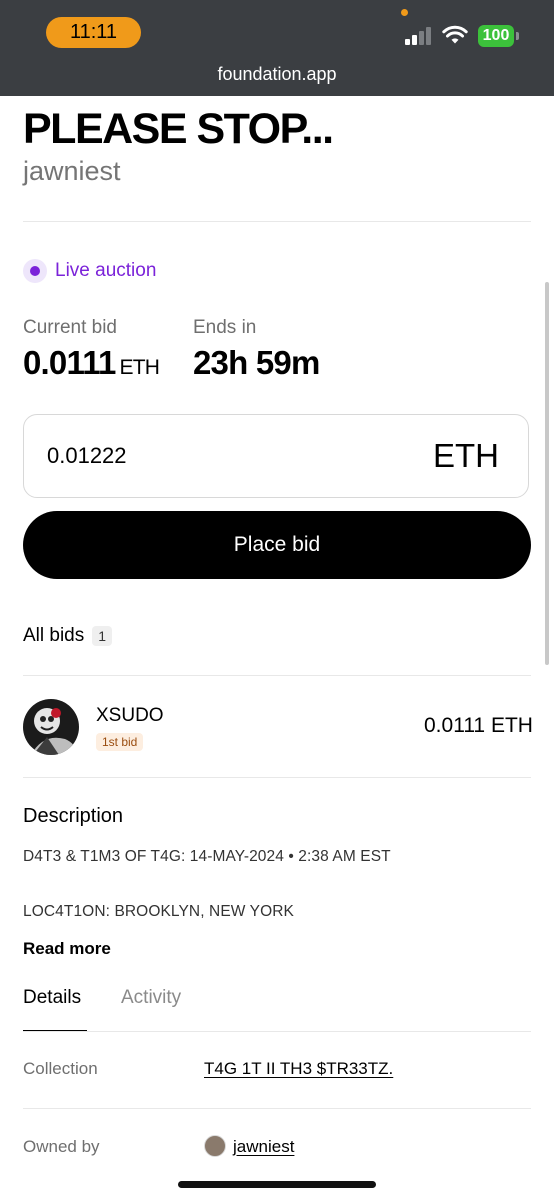  I want to click on collection-label: Collection, so click(60, 1068).